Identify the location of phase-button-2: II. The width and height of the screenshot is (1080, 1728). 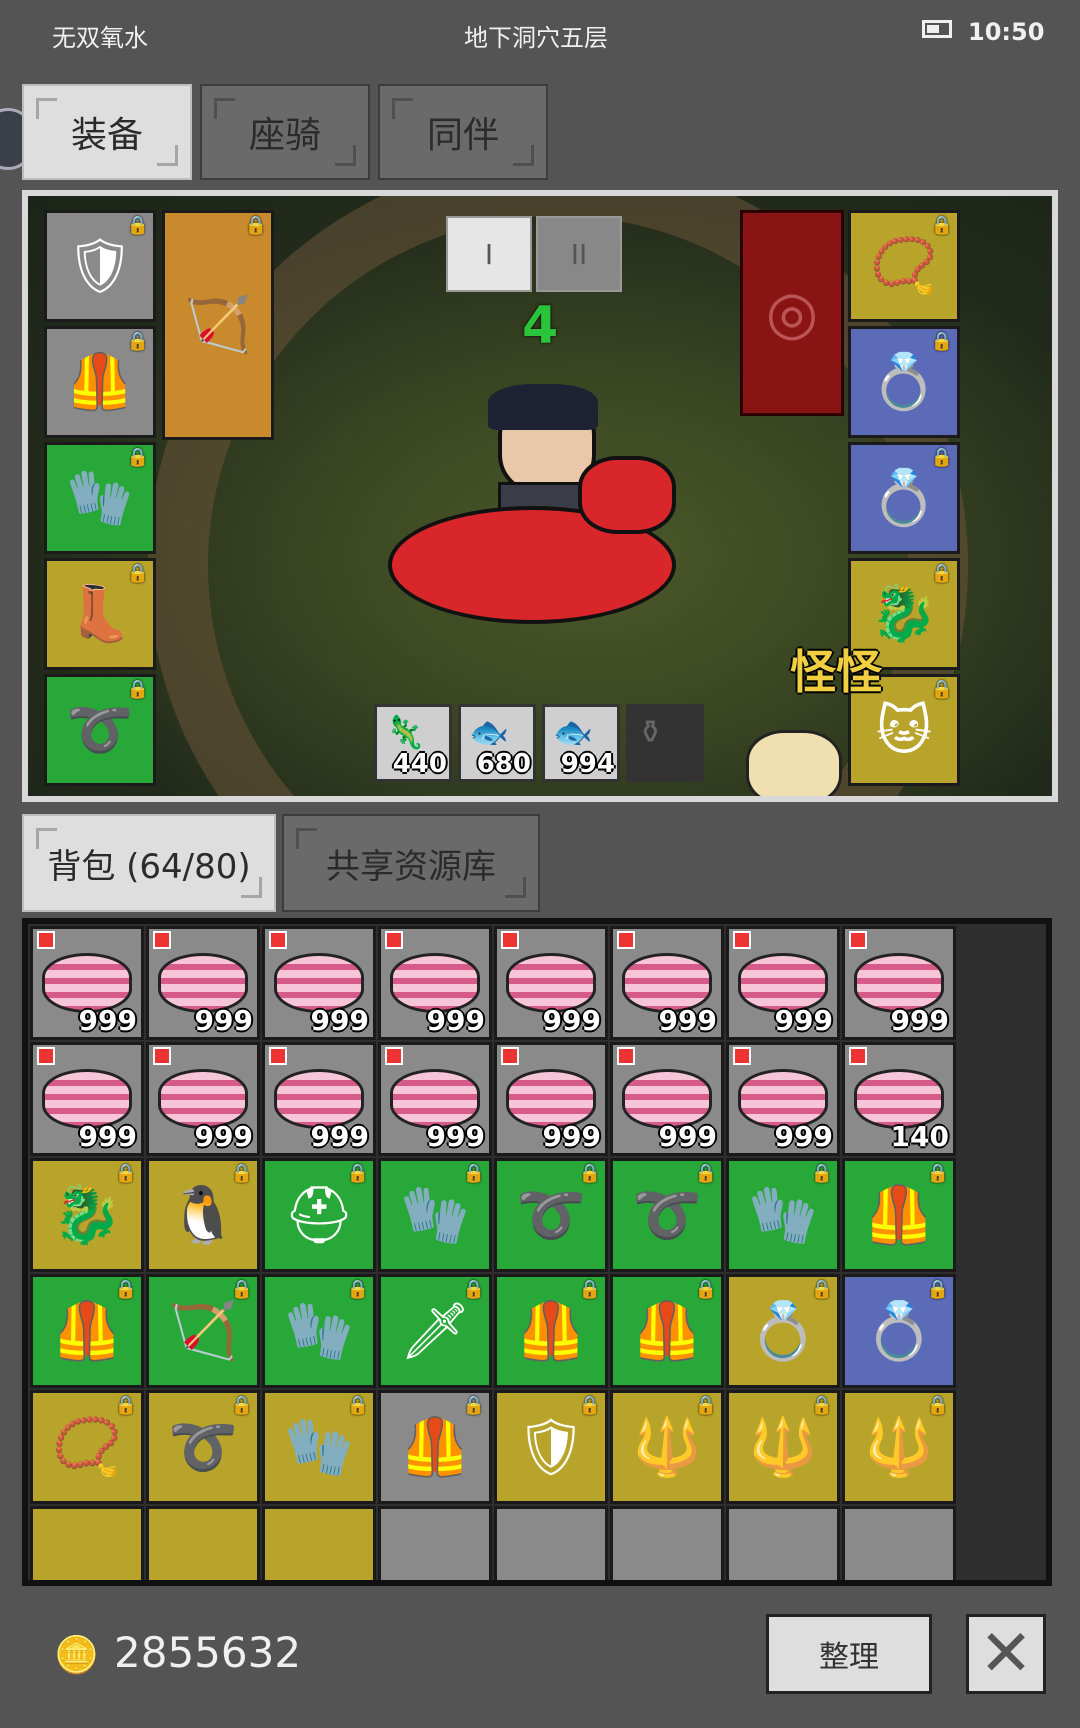
(579, 254).